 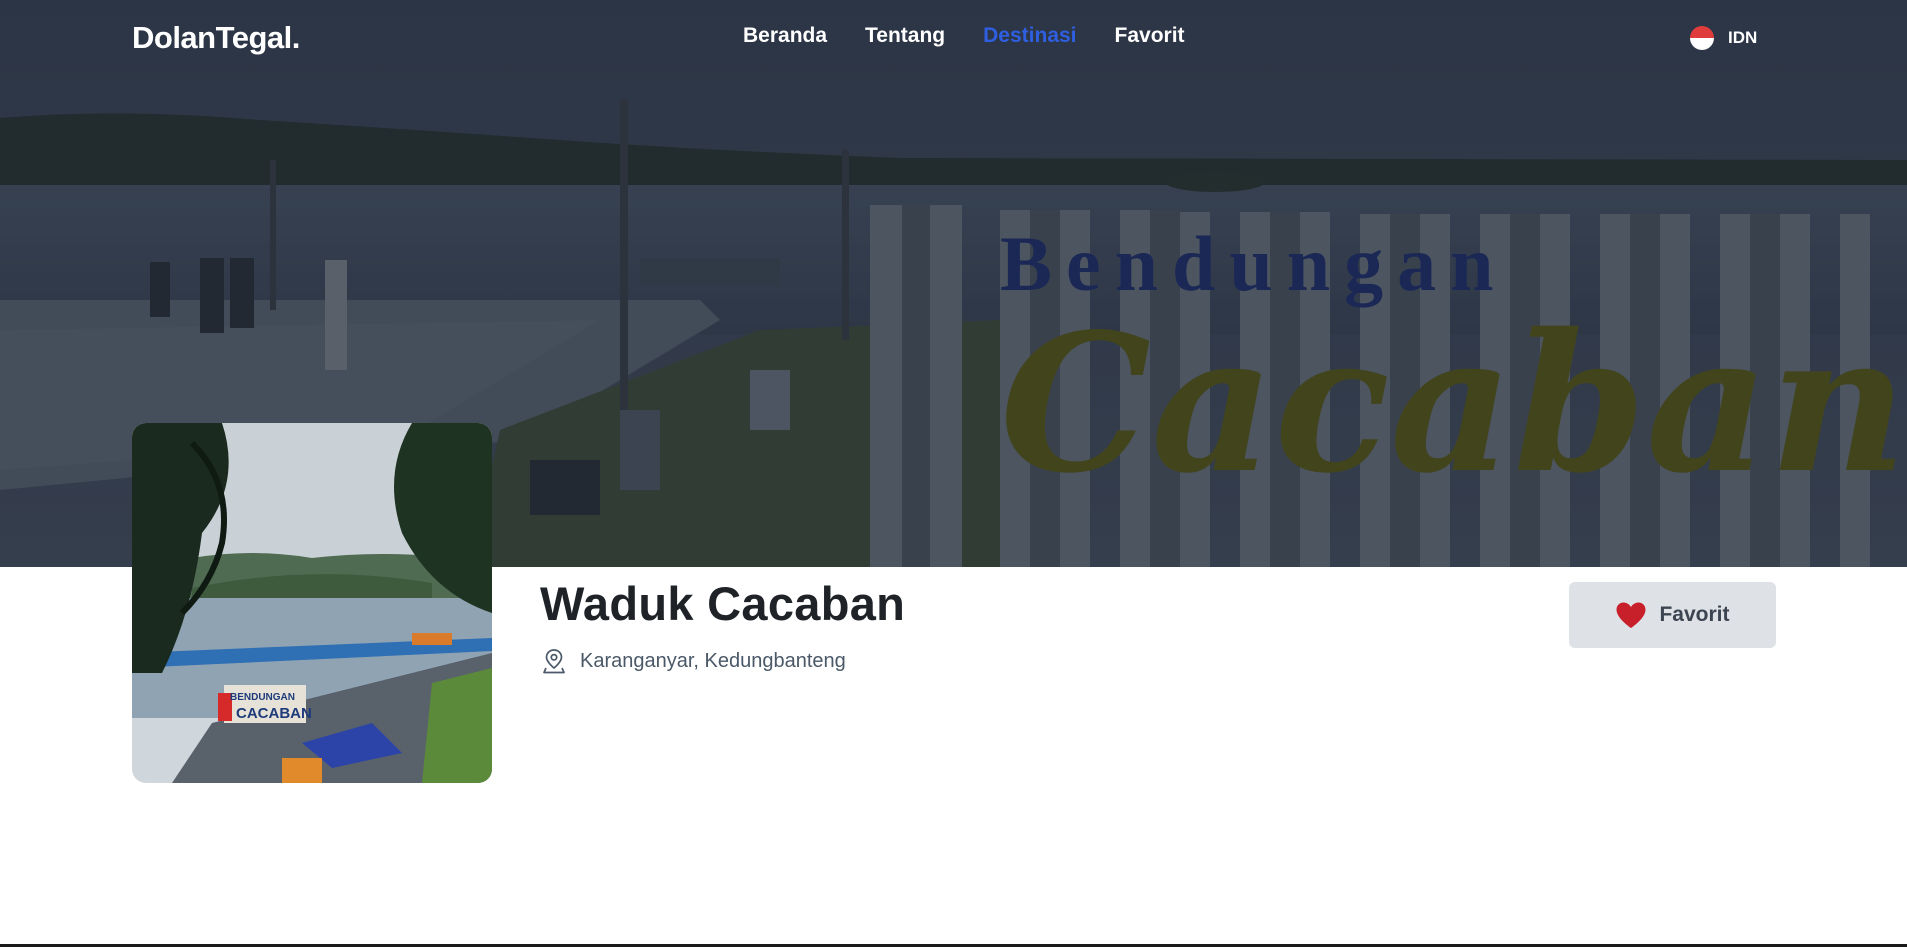 I want to click on thumbnail-sign-top: BENDUNGAN, so click(x=262, y=697).